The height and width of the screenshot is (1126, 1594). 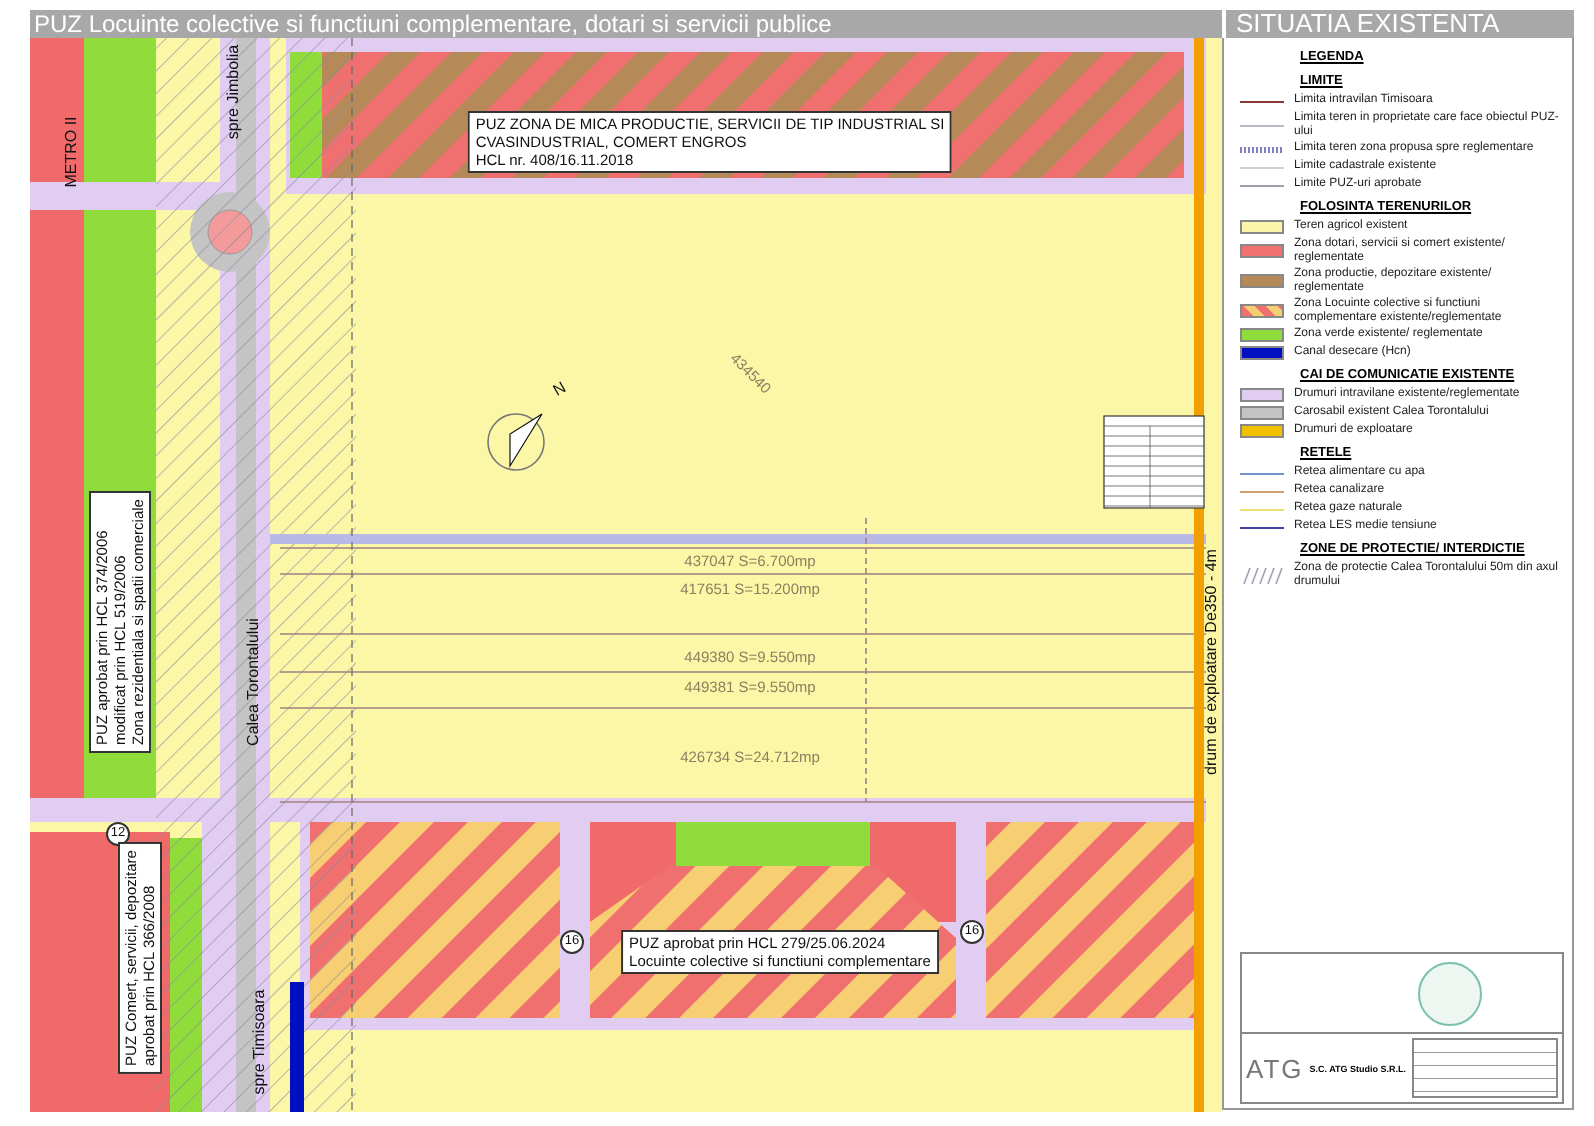 What do you see at coordinates (72, 152) in the screenshot?
I see `map-label: METRO II` at bounding box center [72, 152].